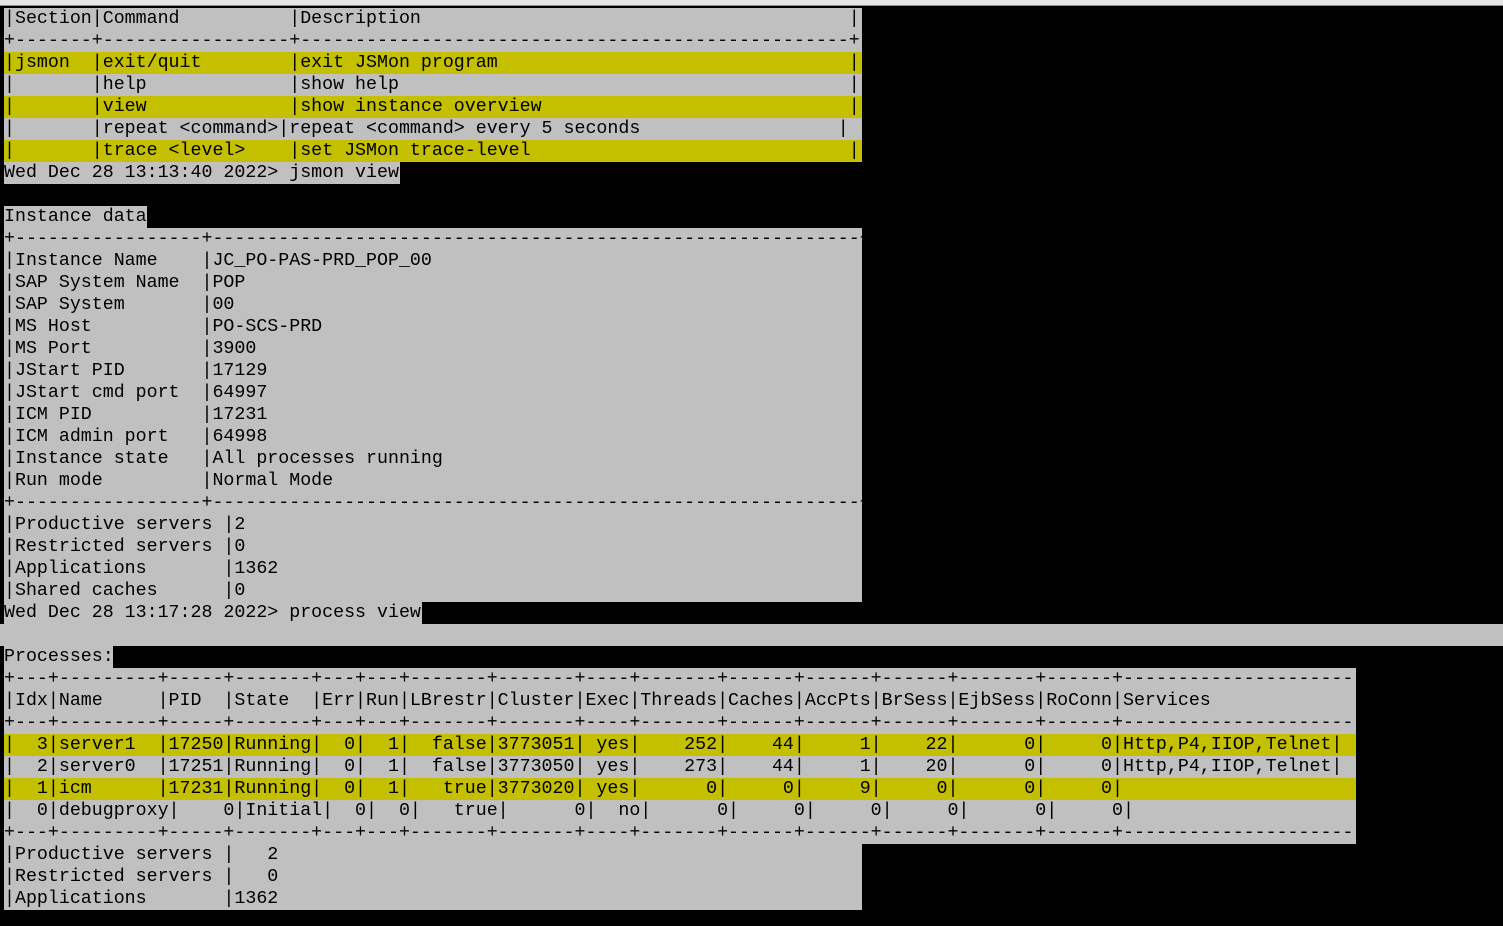  Describe the element at coordinates (443, 525) in the screenshot. I see `instance-summary-productive: |Productive servers |2 |` at that location.